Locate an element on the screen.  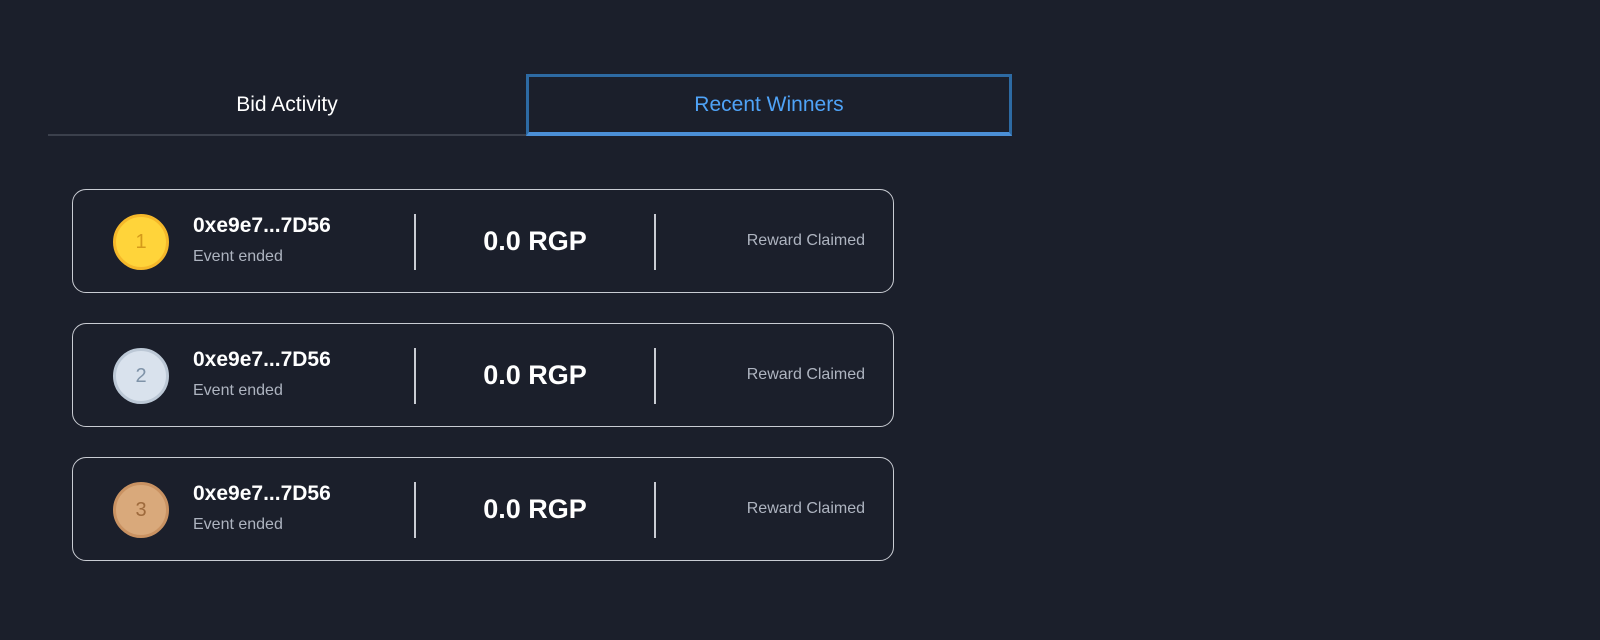
tab-bar: Bid Activity Recent Winners is located at coordinates (530, 107).